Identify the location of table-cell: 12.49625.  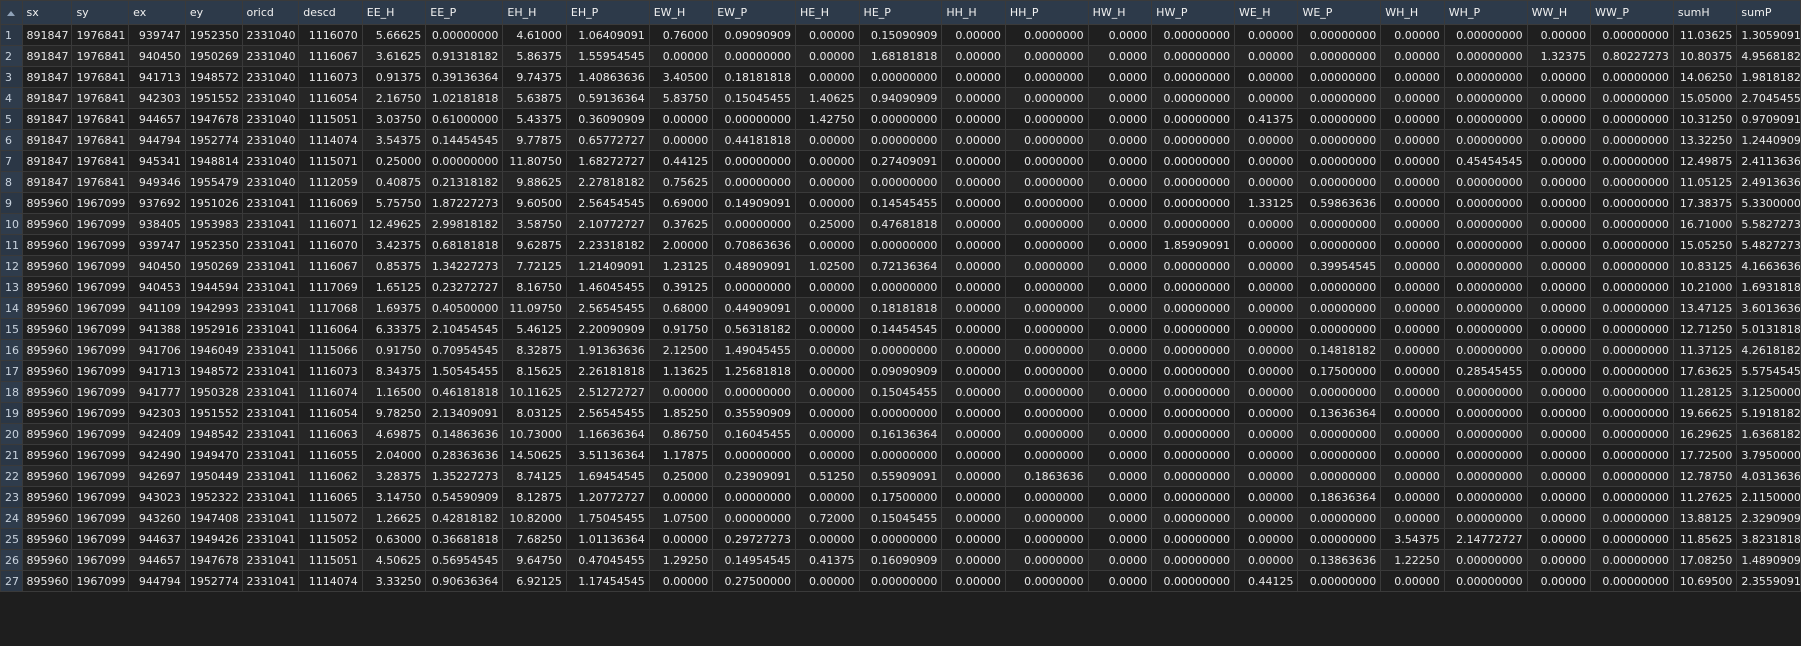
(394, 224).